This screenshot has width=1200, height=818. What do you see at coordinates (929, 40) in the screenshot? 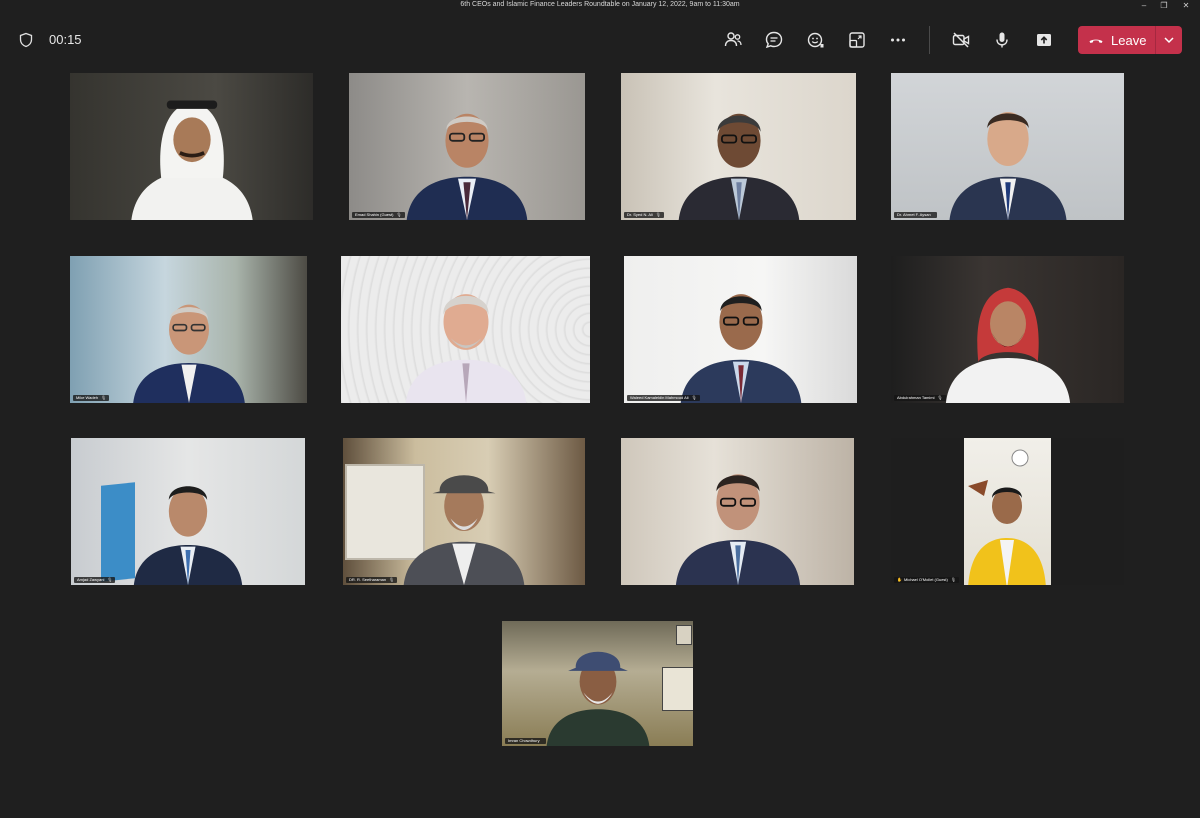
I see `toolbar-divider` at bounding box center [929, 40].